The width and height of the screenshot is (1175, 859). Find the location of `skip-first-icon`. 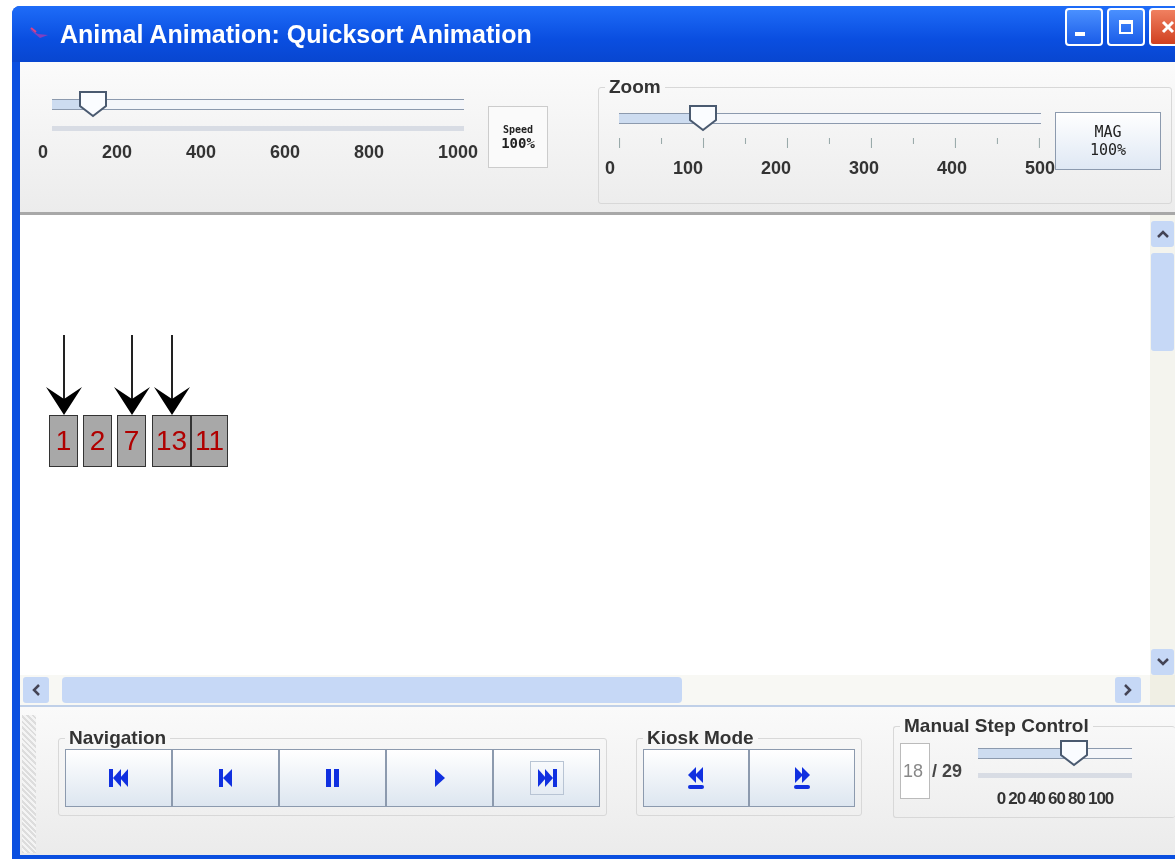

skip-first-icon is located at coordinates (118, 778).